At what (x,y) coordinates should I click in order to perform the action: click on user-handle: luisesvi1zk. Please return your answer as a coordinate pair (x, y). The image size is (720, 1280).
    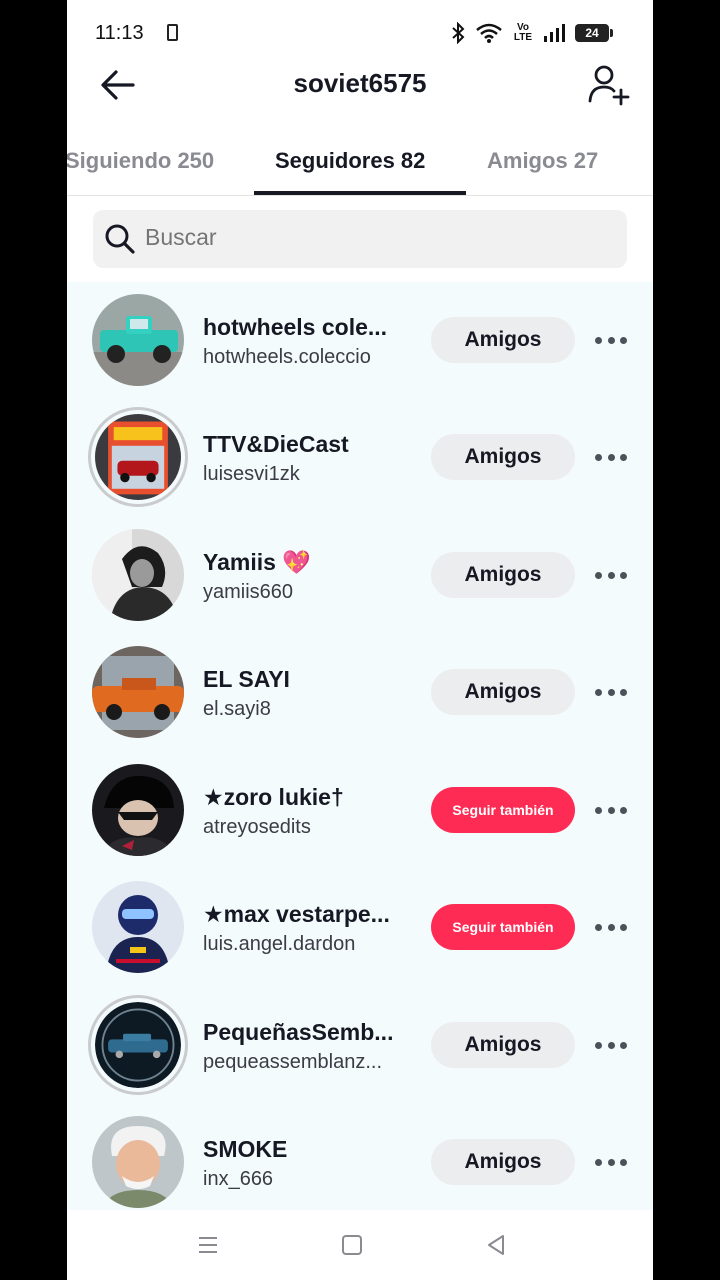
    Looking at the image, I should click on (251, 474).